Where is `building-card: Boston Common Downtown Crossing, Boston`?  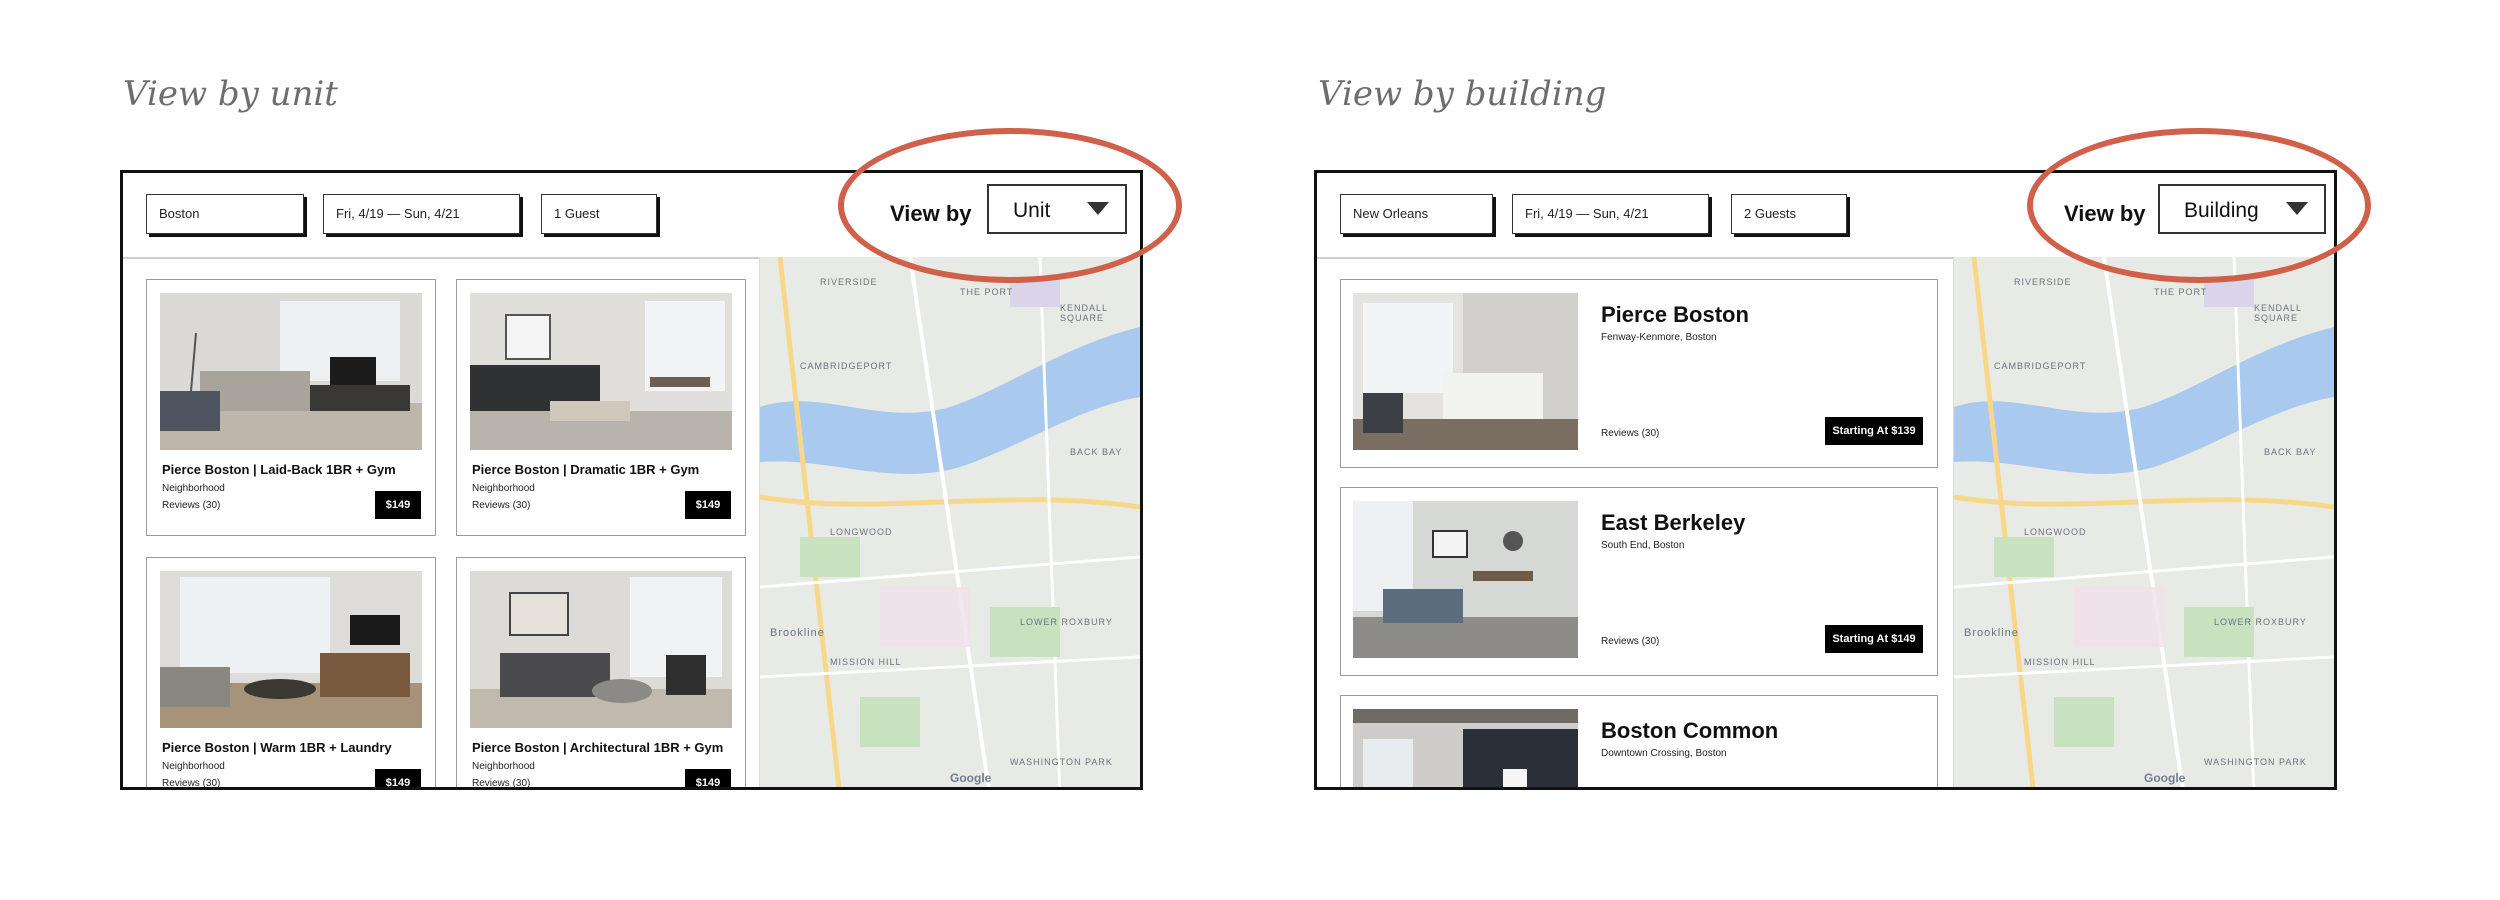 building-card: Boston Common Downtown Crossing, Boston is located at coordinates (1639, 741).